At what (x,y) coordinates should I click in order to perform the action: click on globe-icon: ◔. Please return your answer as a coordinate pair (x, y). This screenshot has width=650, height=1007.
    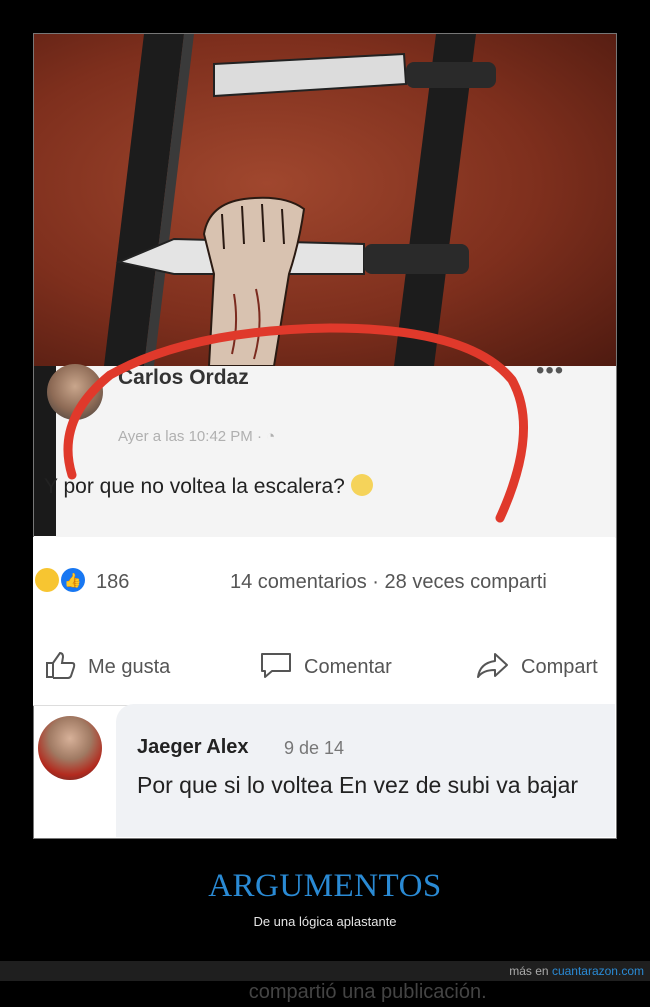
    Looking at the image, I should click on (271, 436).